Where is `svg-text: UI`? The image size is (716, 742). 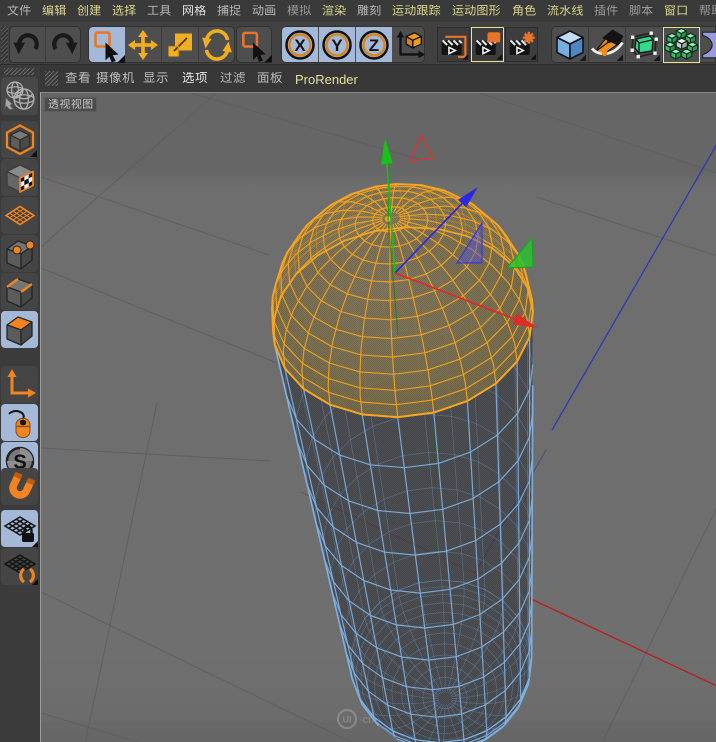 svg-text: UI is located at coordinates (347, 720).